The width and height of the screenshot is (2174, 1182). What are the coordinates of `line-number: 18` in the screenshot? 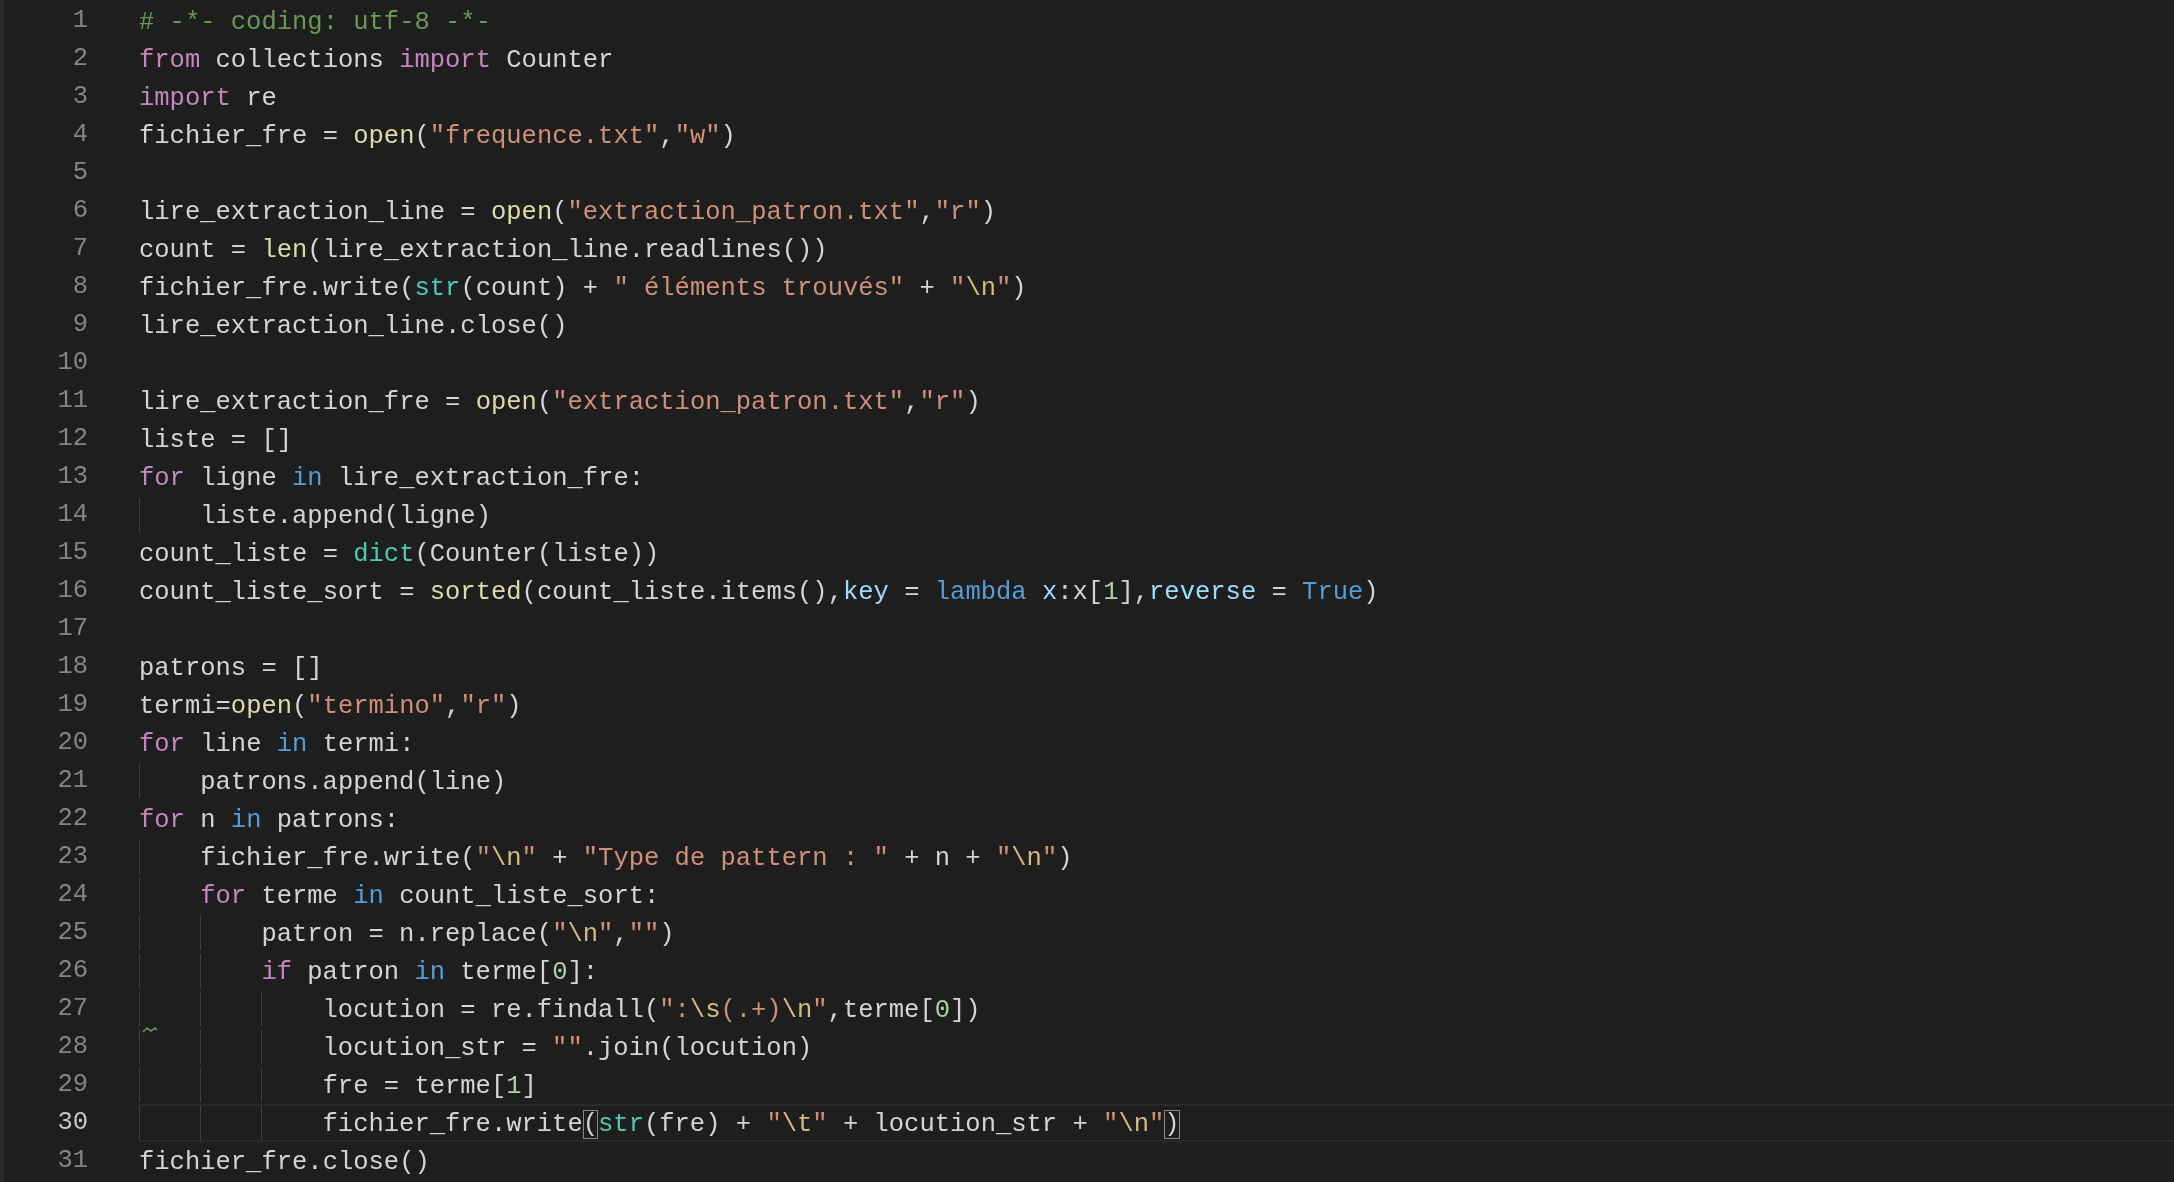 It's located at (72, 667).